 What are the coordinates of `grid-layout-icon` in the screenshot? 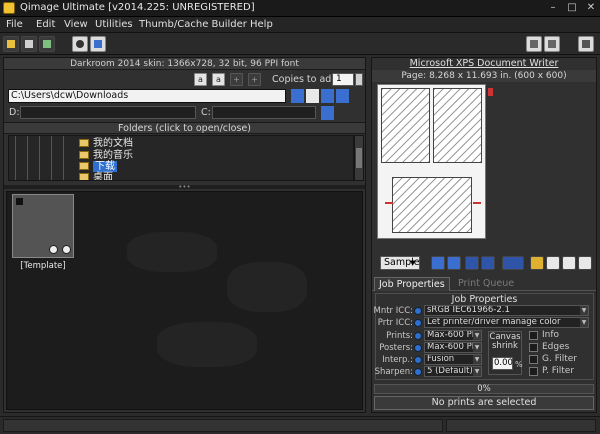 It's located at (513, 263).